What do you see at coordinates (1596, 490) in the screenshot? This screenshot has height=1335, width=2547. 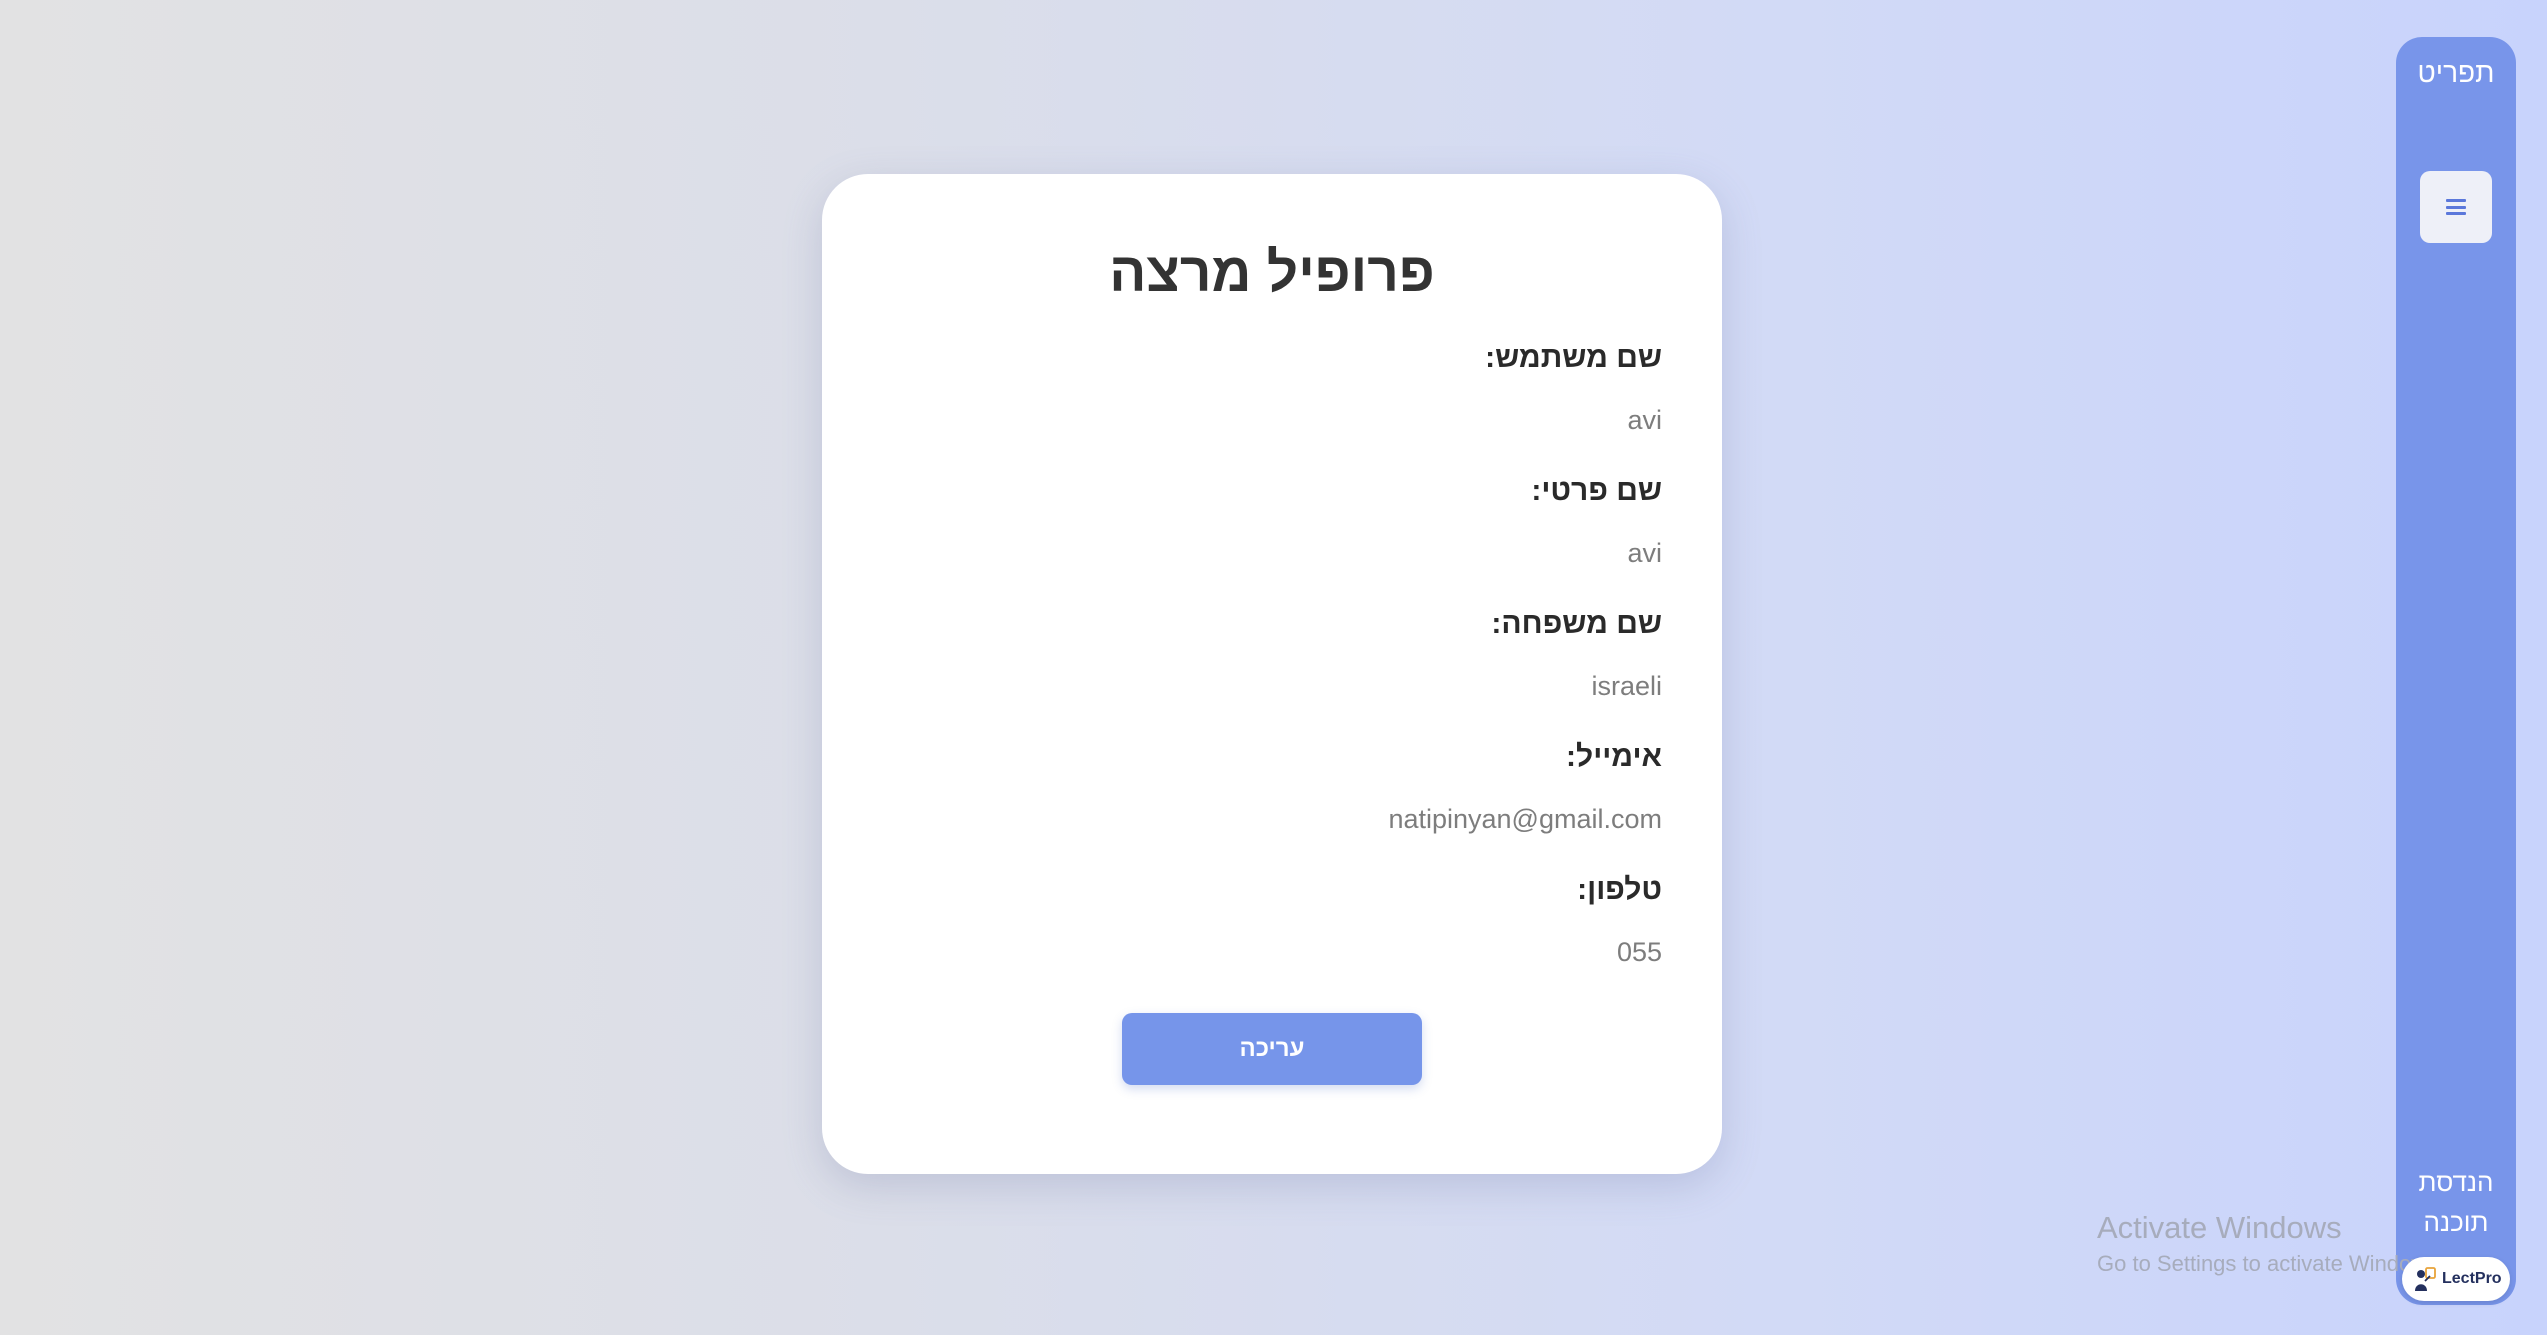 I see `field-first-name-label: שם פרטי:` at bounding box center [1596, 490].